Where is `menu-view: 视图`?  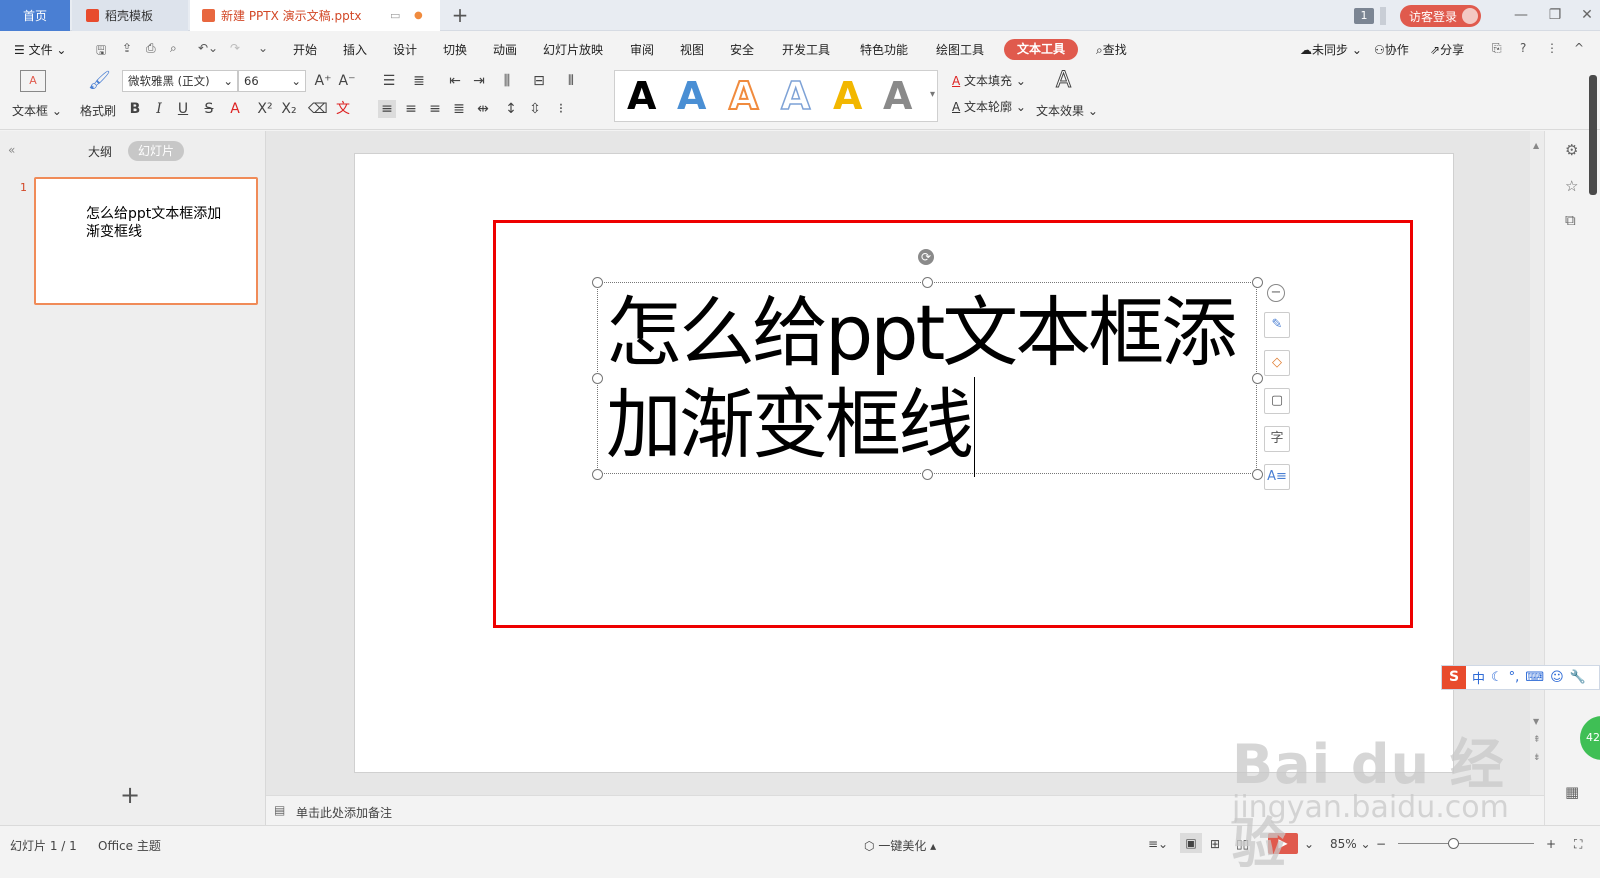
menu-view: 视图 is located at coordinates (692, 49).